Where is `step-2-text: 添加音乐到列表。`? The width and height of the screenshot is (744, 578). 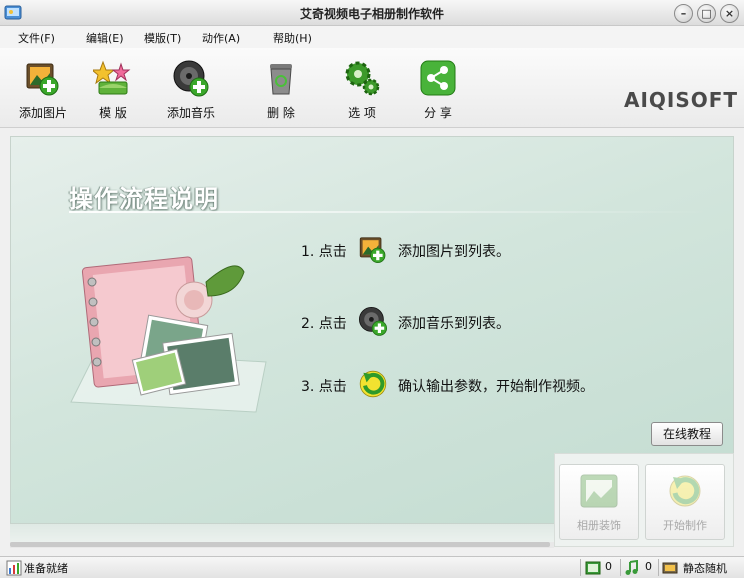 step-2-text: 添加音乐到列表。 is located at coordinates (454, 324).